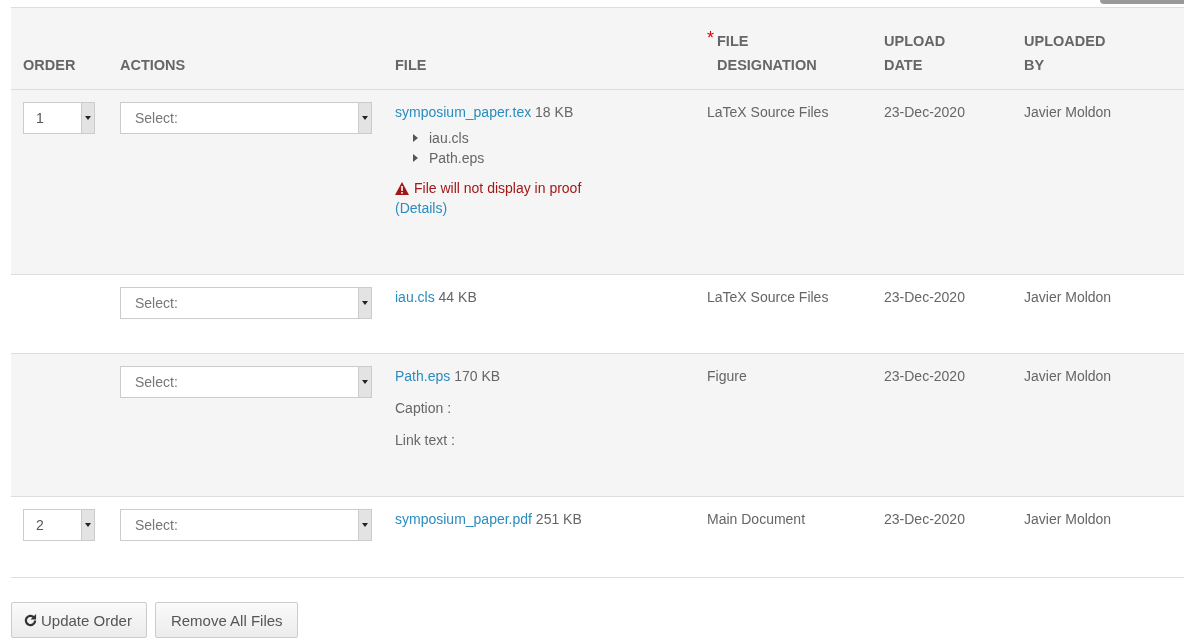  What do you see at coordinates (153, 65) in the screenshot?
I see `column-header: ACTIONS` at bounding box center [153, 65].